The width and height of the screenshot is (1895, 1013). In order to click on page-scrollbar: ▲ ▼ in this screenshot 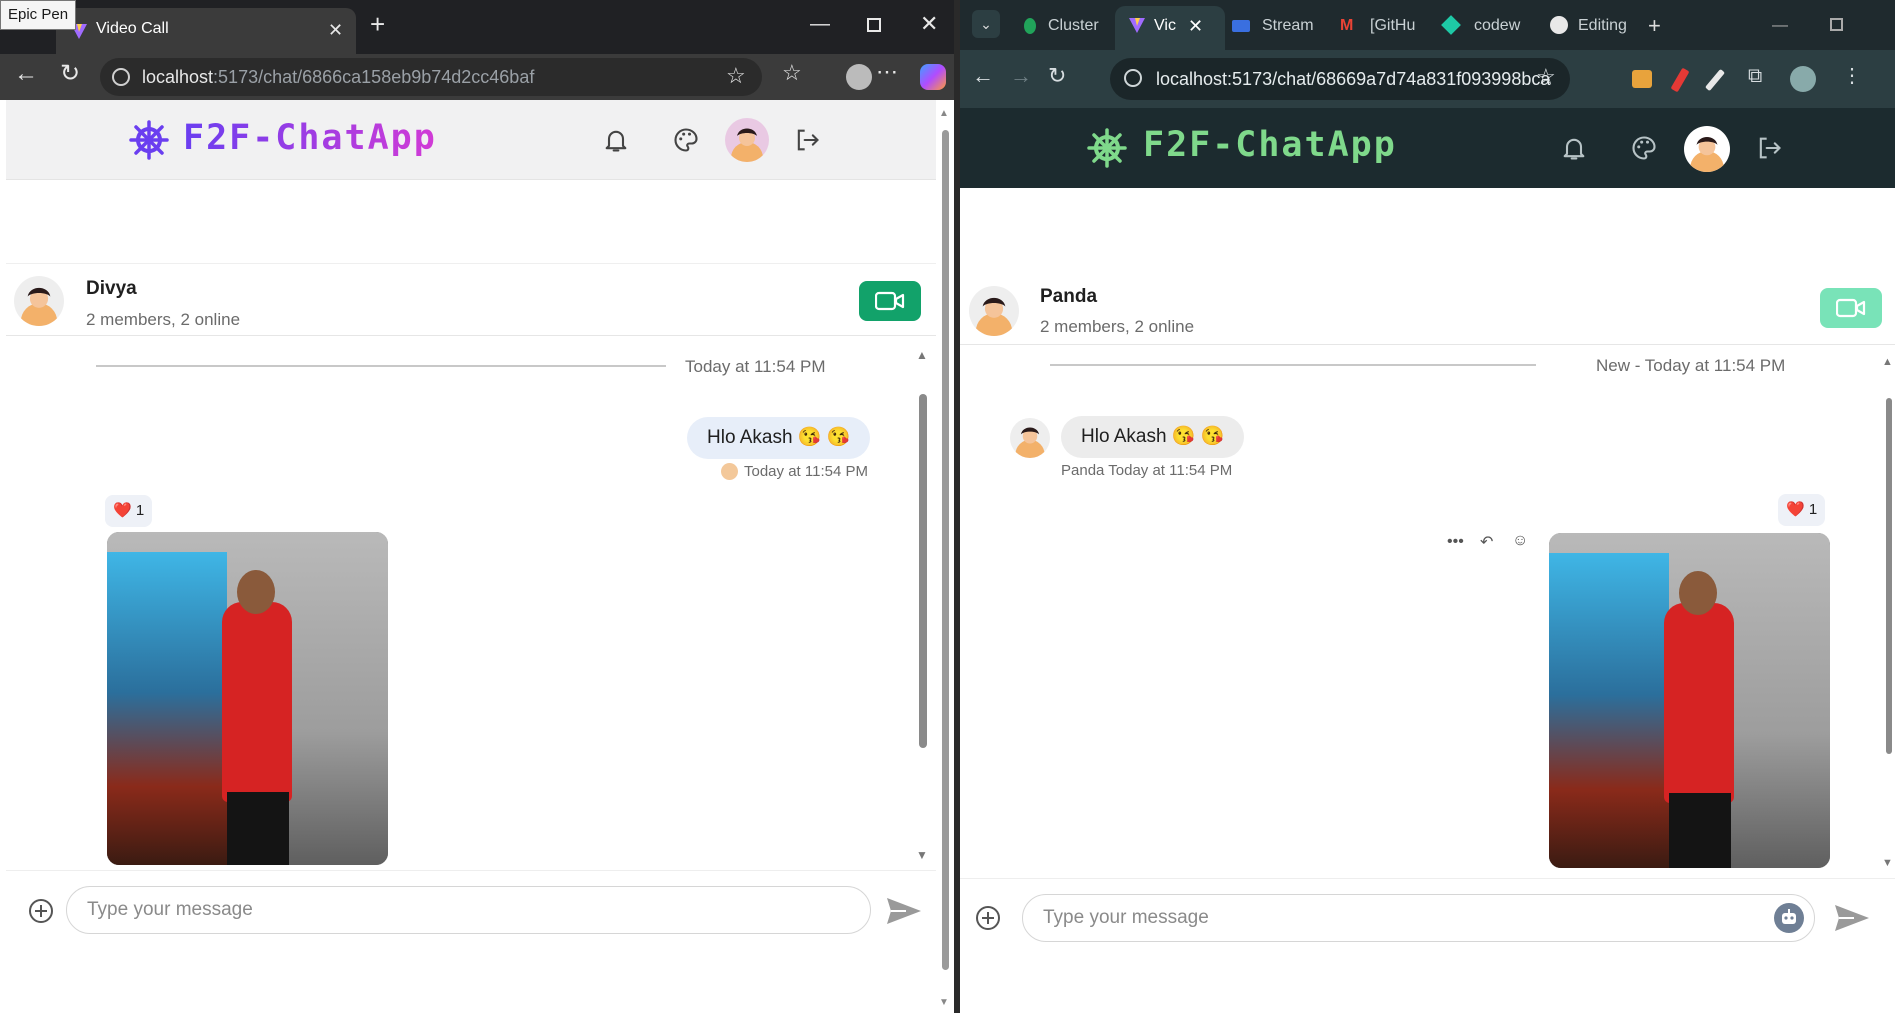, I will do `click(945, 556)`.